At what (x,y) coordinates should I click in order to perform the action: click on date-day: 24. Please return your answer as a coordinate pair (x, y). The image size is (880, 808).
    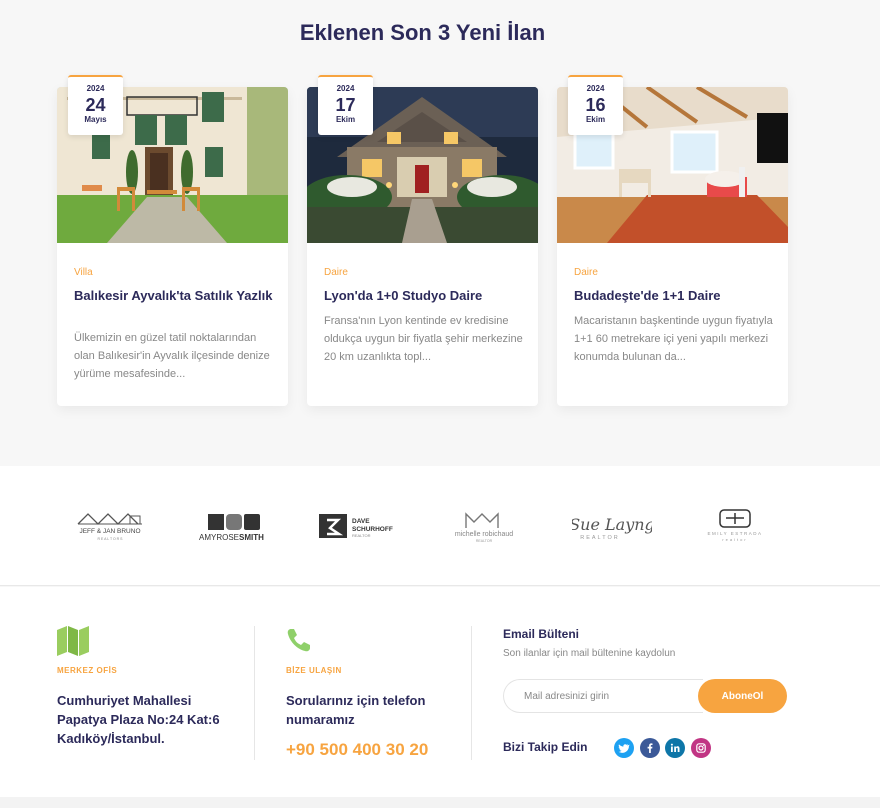
    Looking at the image, I should click on (95, 105).